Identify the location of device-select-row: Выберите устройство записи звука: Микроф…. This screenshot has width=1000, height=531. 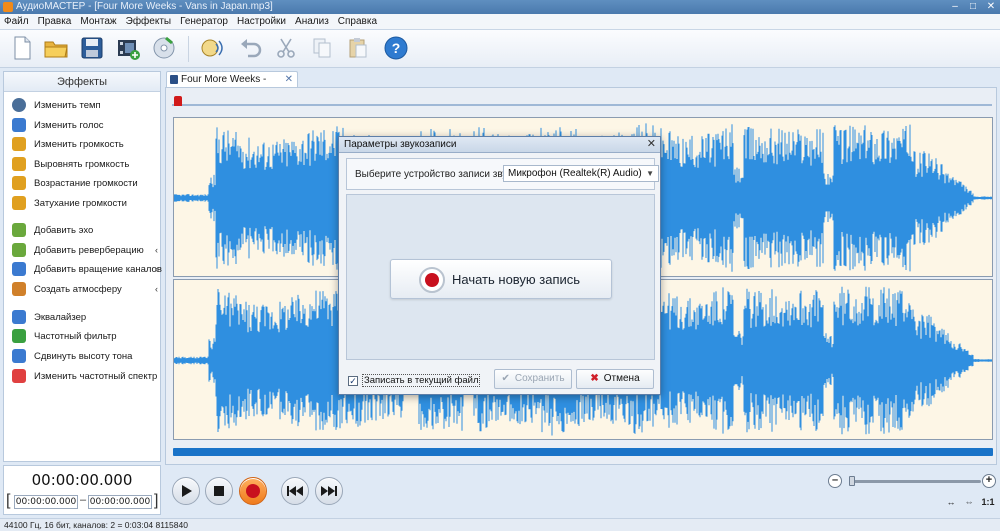
(502, 174).